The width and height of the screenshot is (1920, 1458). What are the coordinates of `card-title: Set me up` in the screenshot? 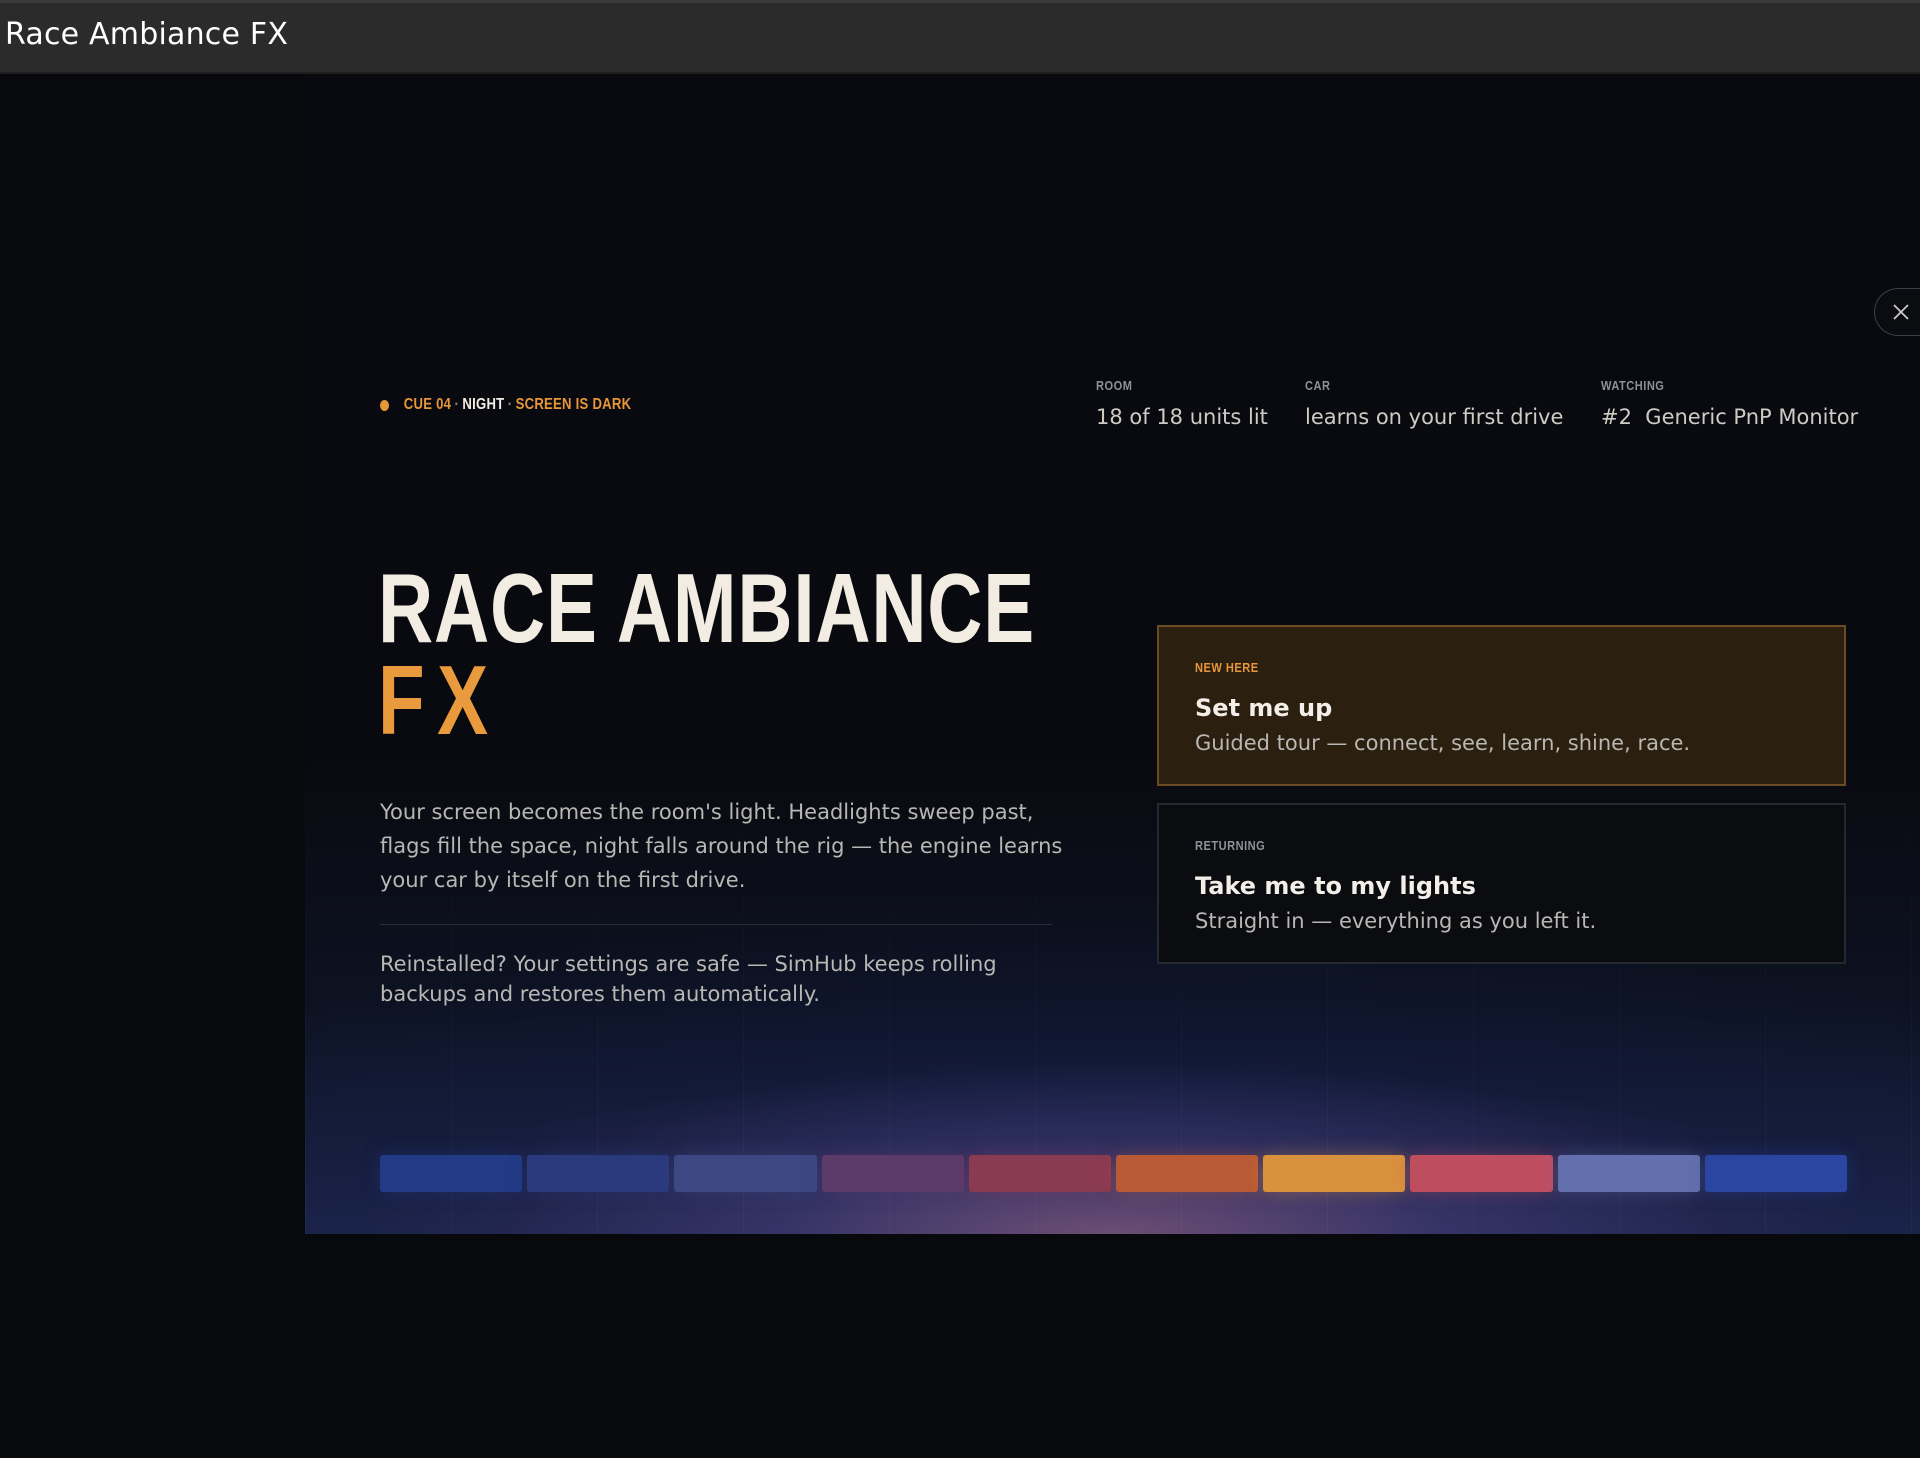 It's located at (1264, 708).